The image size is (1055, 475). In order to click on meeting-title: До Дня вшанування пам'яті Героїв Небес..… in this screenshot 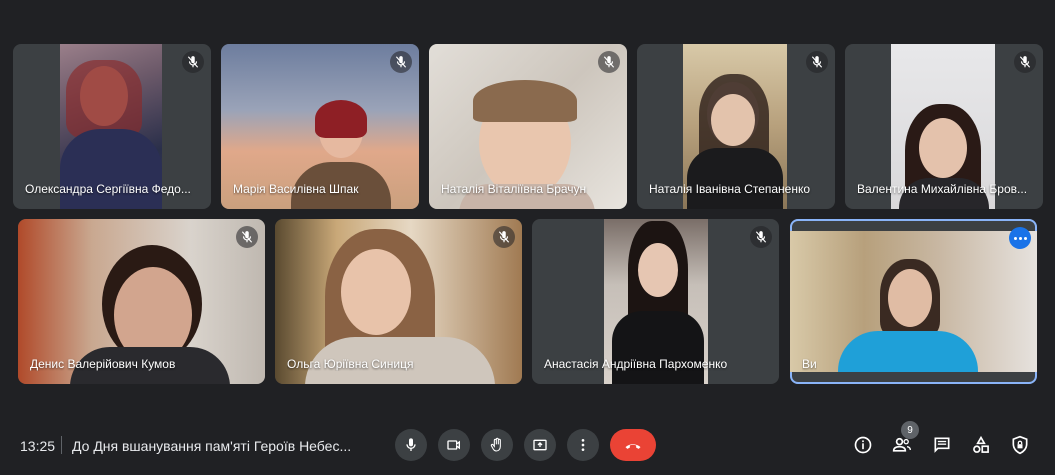, I will do `click(212, 446)`.